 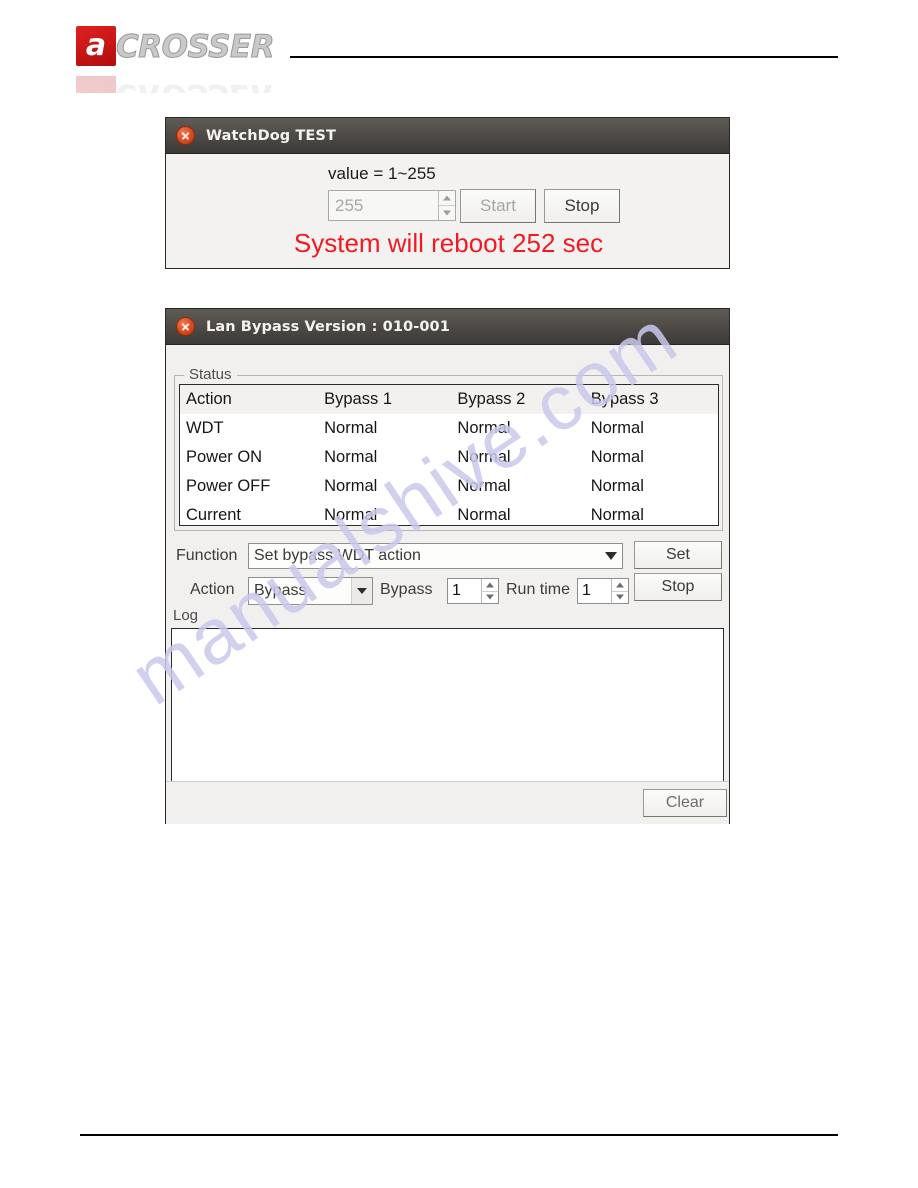 What do you see at coordinates (228, 485) in the screenshot?
I see `row-label: Power OFF` at bounding box center [228, 485].